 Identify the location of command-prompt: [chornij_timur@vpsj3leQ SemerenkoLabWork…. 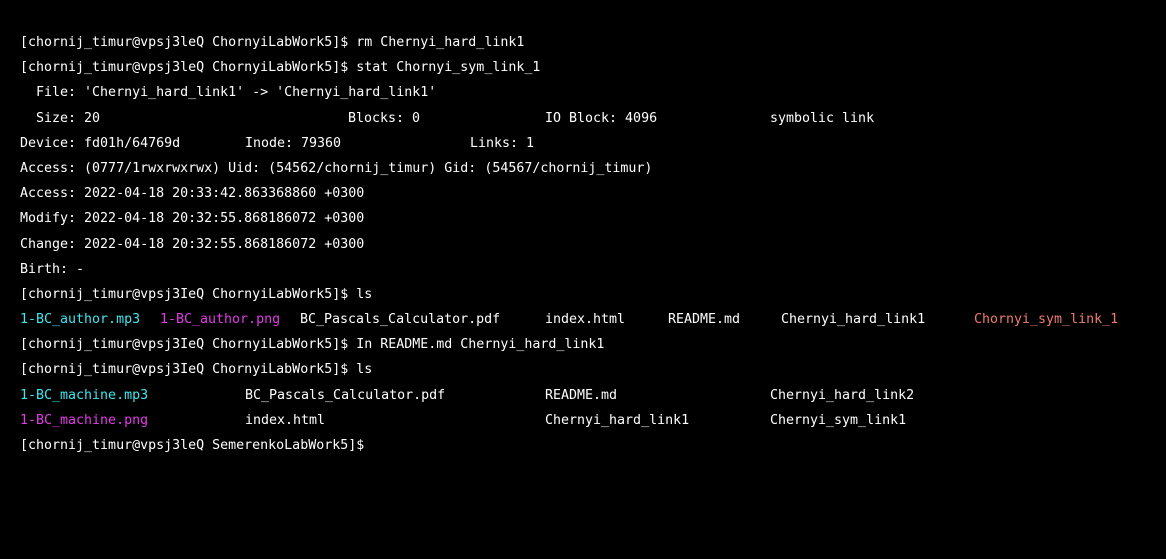
(590, 445).